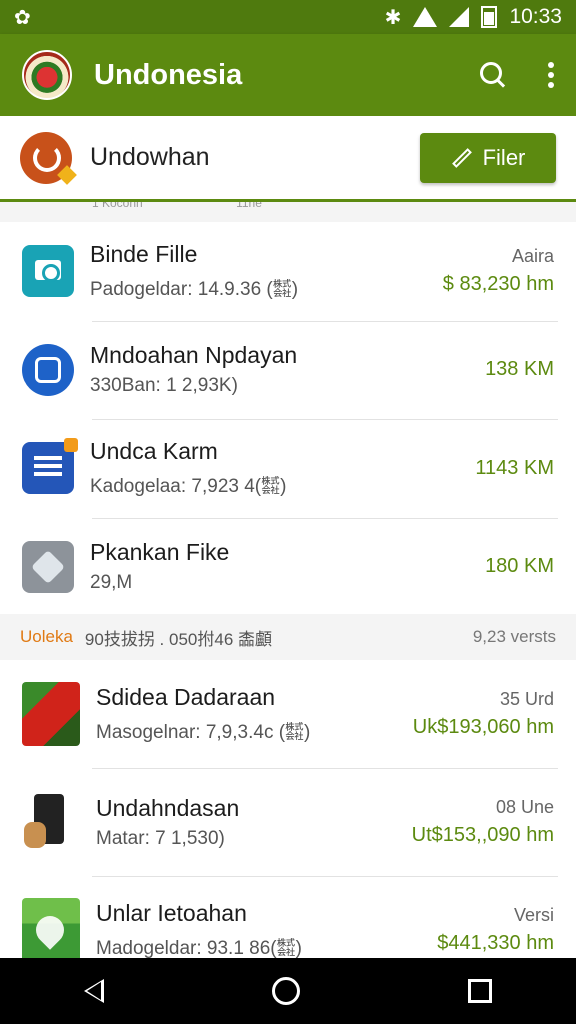 This screenshot has height=1024, width=576. Describe the element at coordinates (51, 822) in the screenshot. I see `phone-icon` at that location.